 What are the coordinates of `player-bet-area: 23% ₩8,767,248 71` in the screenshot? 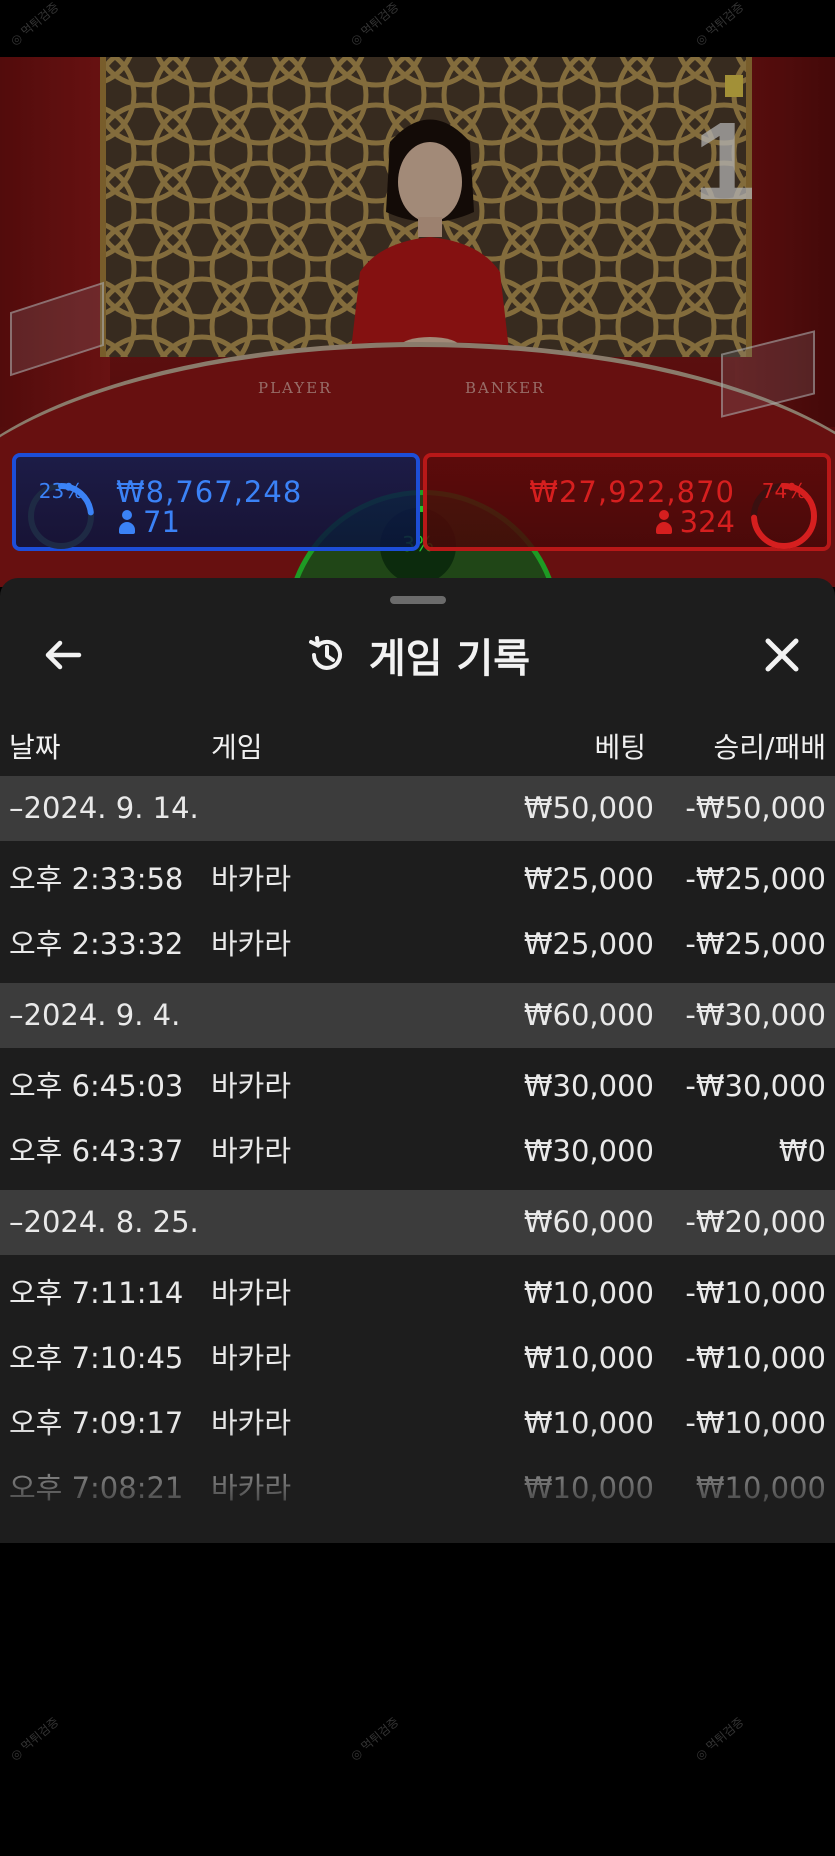 It's located at (216, 502).